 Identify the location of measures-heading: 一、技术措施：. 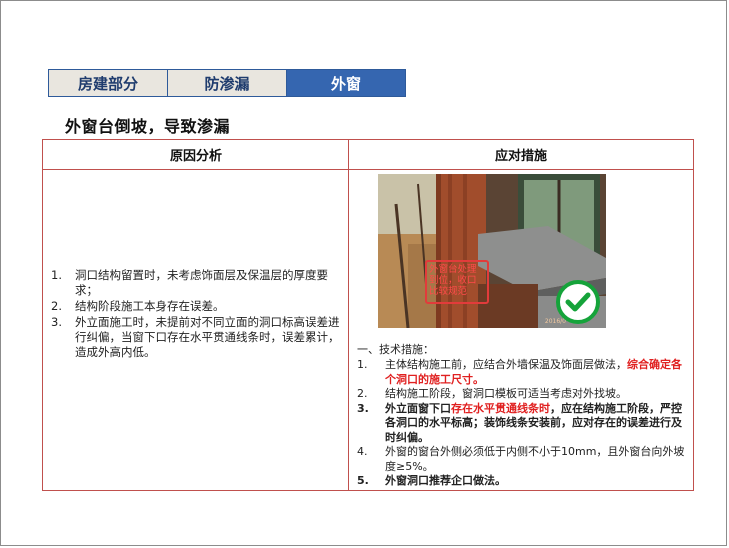
(395, 349).